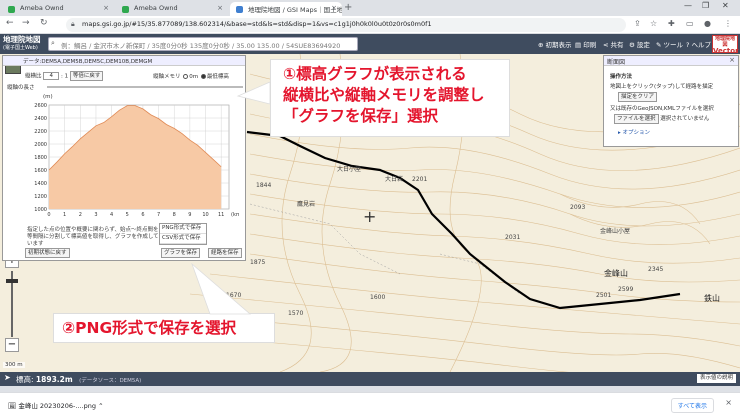 The width and height of the screenshot is (740, 415). I want to click on instruction-callout-1: ①標高グラフが表示される 縦横比や縦軸メモリを調整し 「グラフを保存」選択, so click(390, 98).